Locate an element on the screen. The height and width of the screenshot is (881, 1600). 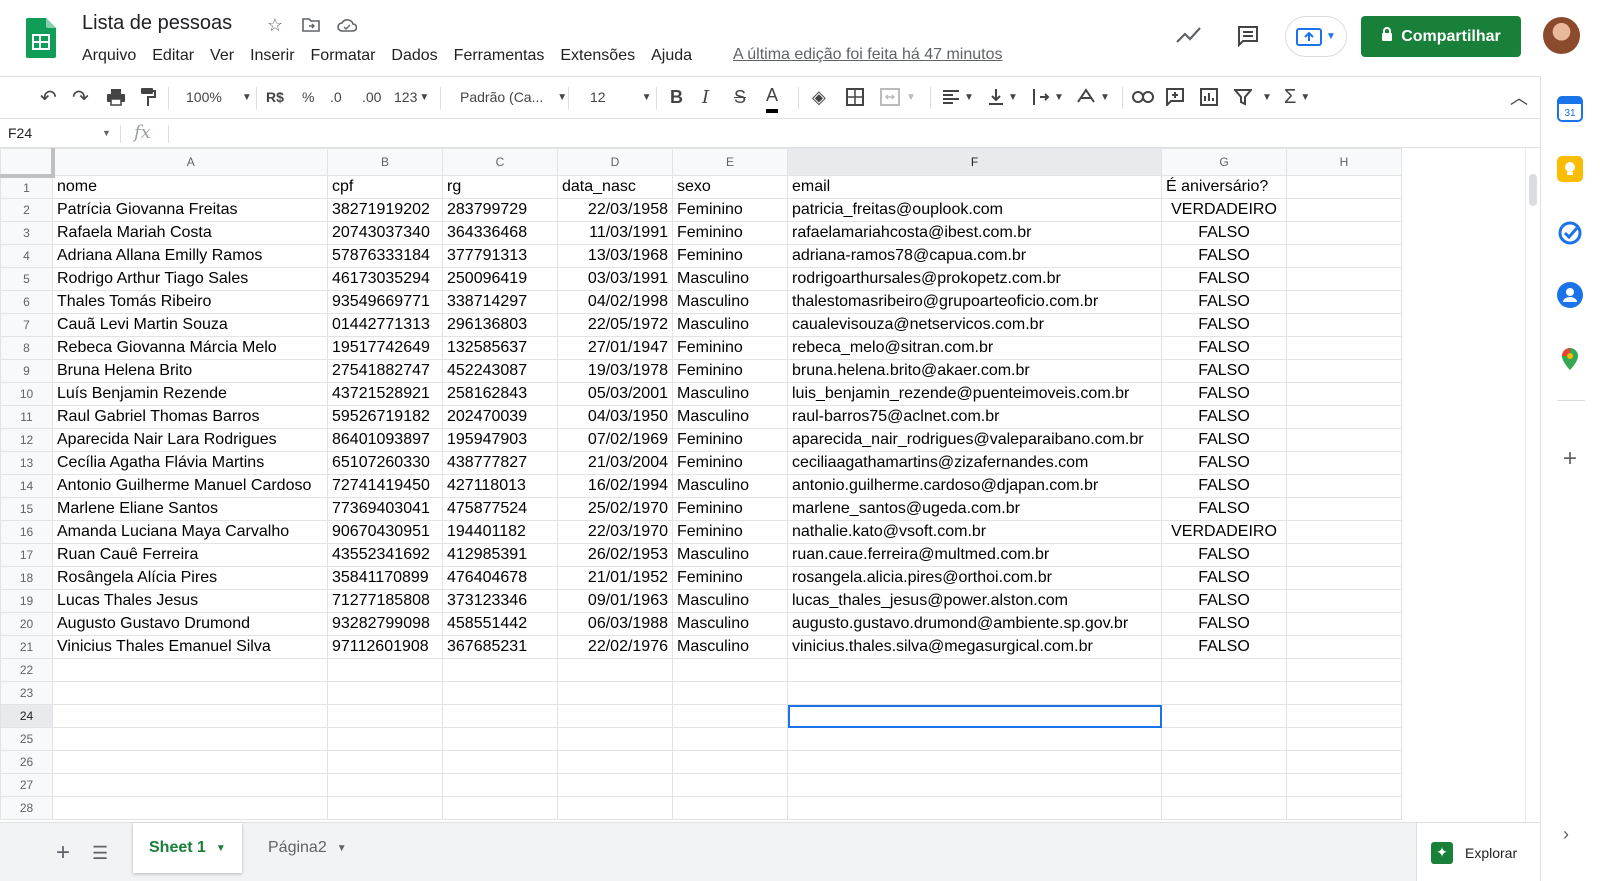
grid-cell: 194401182 is located at coordinates (500, 532).